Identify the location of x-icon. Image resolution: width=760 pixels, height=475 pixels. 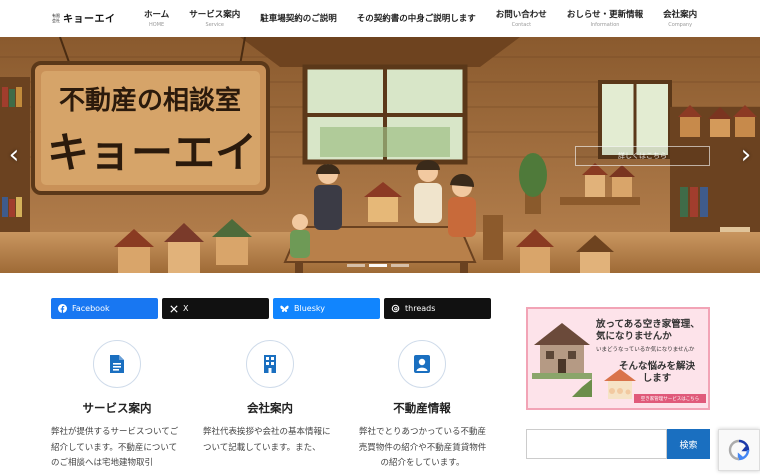
(173, 308).